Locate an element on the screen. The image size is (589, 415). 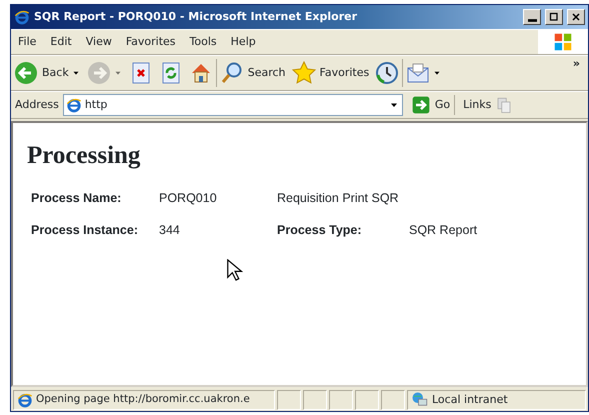
maximize-icon is located at coordinates (554, 17).